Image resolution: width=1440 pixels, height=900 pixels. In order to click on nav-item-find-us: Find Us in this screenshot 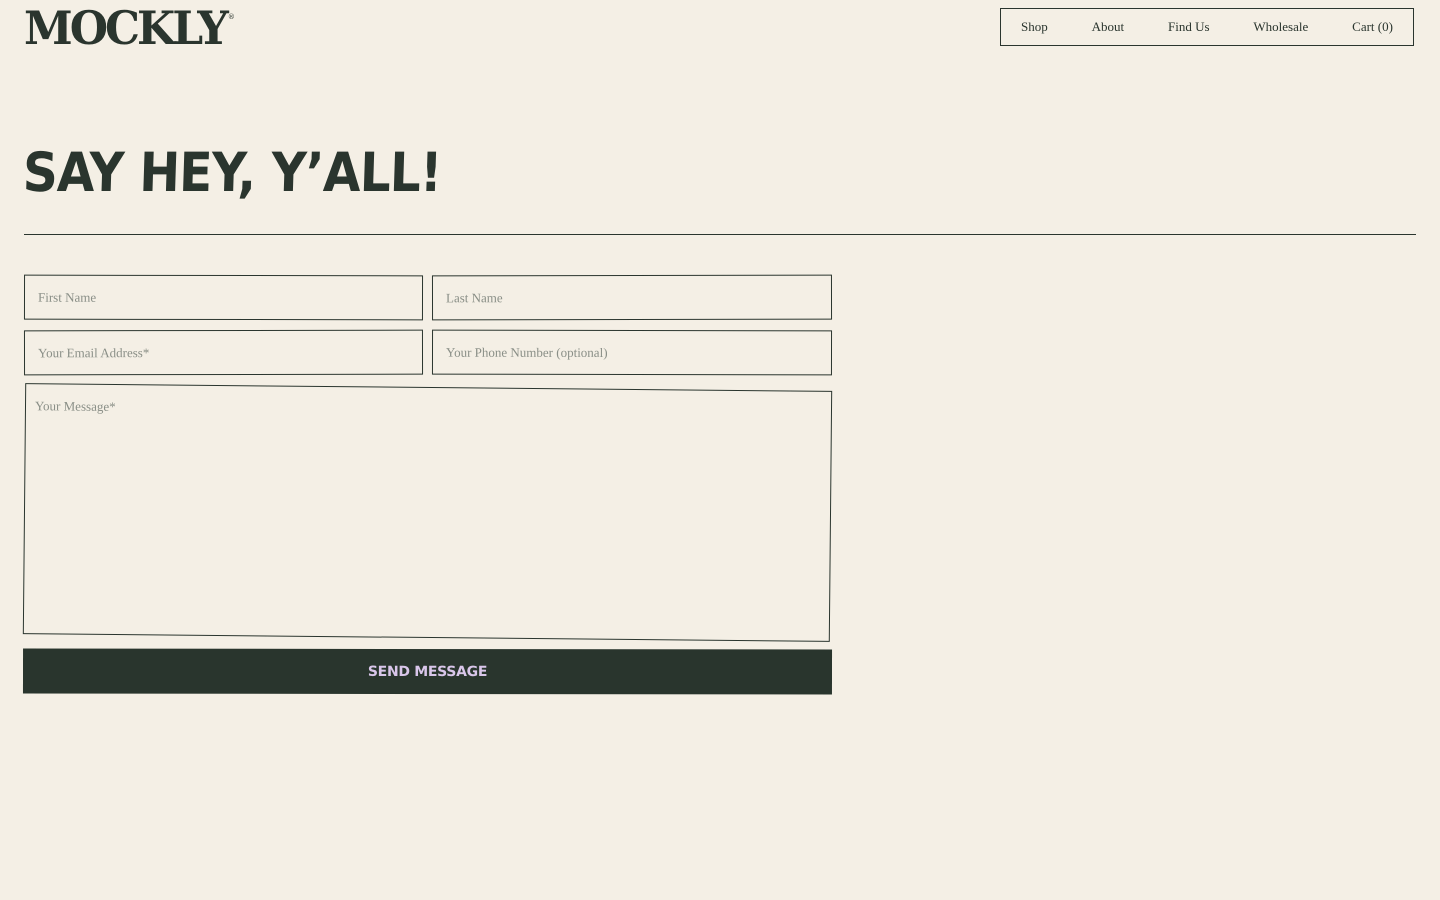, I will do `click(1189, 27)`.